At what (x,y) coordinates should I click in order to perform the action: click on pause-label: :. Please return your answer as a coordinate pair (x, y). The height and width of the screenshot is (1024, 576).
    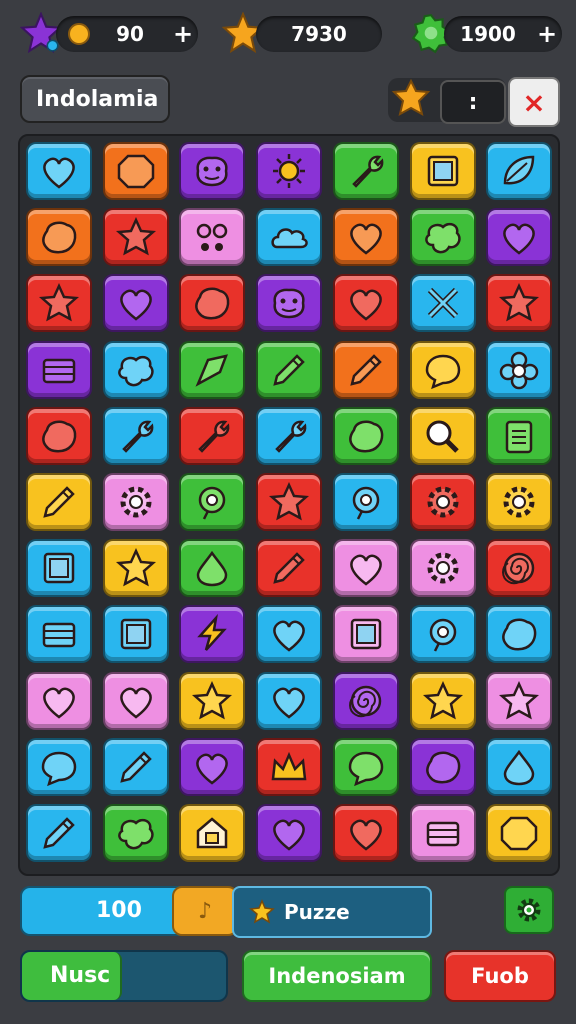
    Looking at the image, I should click on (473, 102).